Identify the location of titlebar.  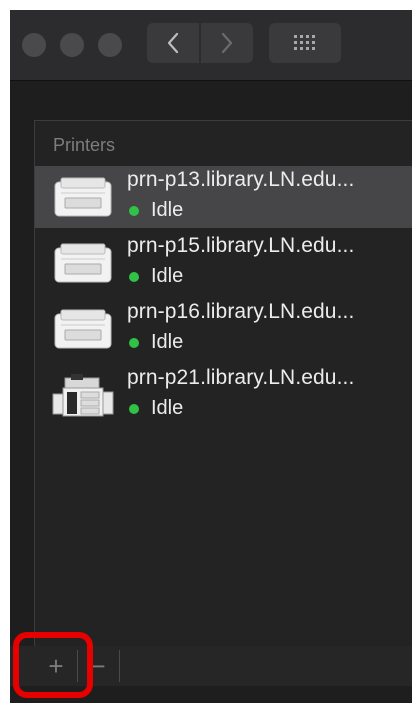
(211, 45).